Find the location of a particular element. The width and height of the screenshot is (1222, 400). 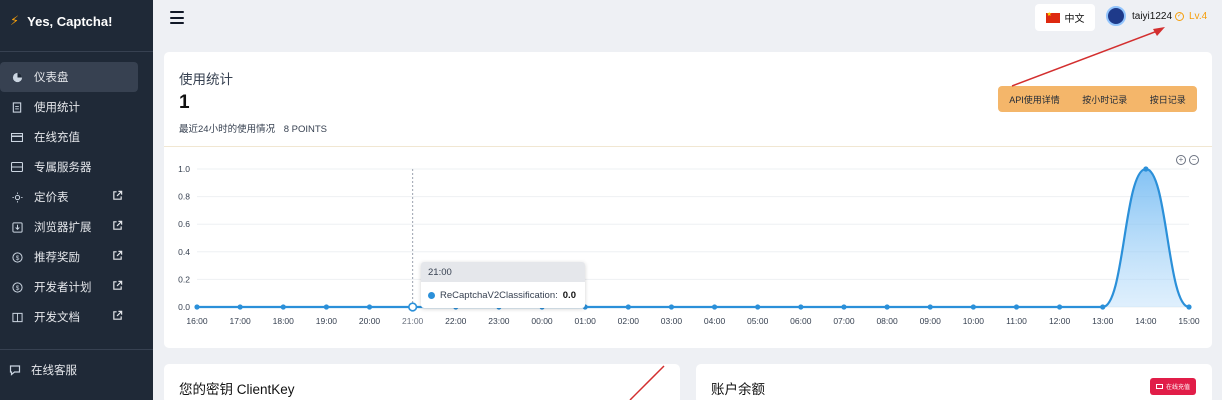

x-tick-label: 04:00 is located at coordinates (715, 321).